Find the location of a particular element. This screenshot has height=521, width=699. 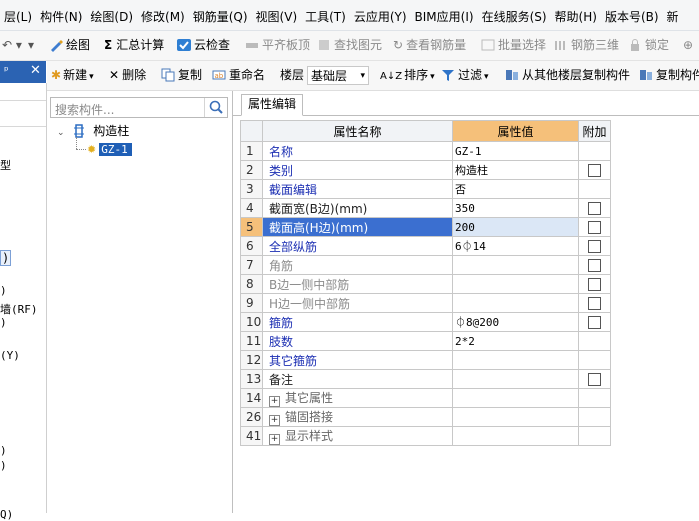

sum-calc-button: Σ 汇总计算 is located at coordinates (134, 45).